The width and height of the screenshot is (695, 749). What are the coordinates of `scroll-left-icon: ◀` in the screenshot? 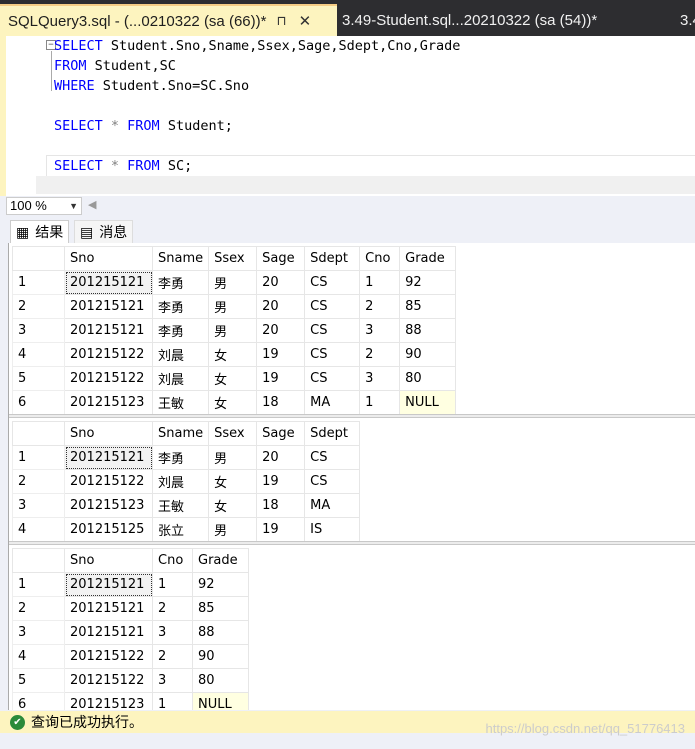 It's located at (92, 204).